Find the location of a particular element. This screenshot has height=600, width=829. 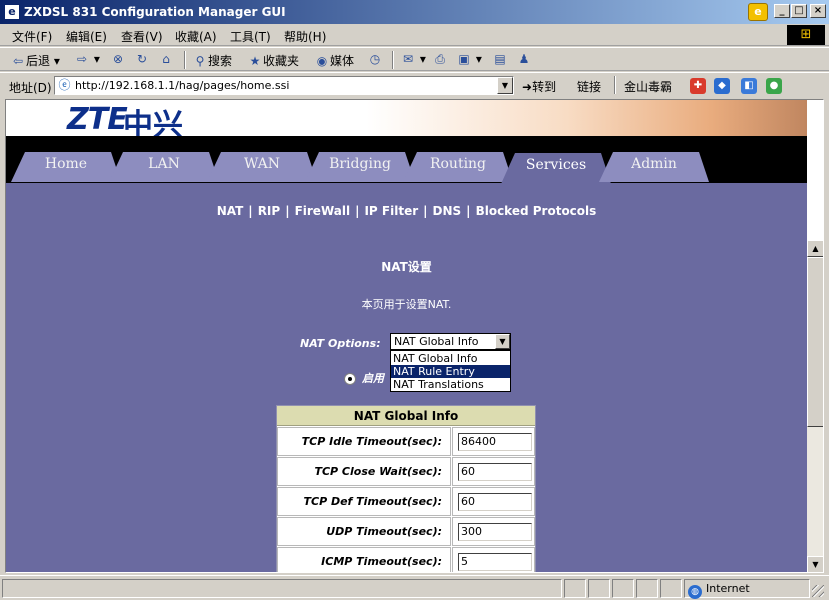

home-button: ⌂ is located at coordinates (166, 59).